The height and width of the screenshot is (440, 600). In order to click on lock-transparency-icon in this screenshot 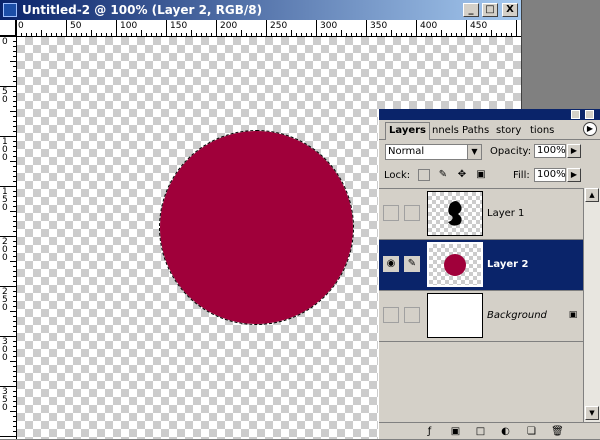, I will do `click(424, 175)`.